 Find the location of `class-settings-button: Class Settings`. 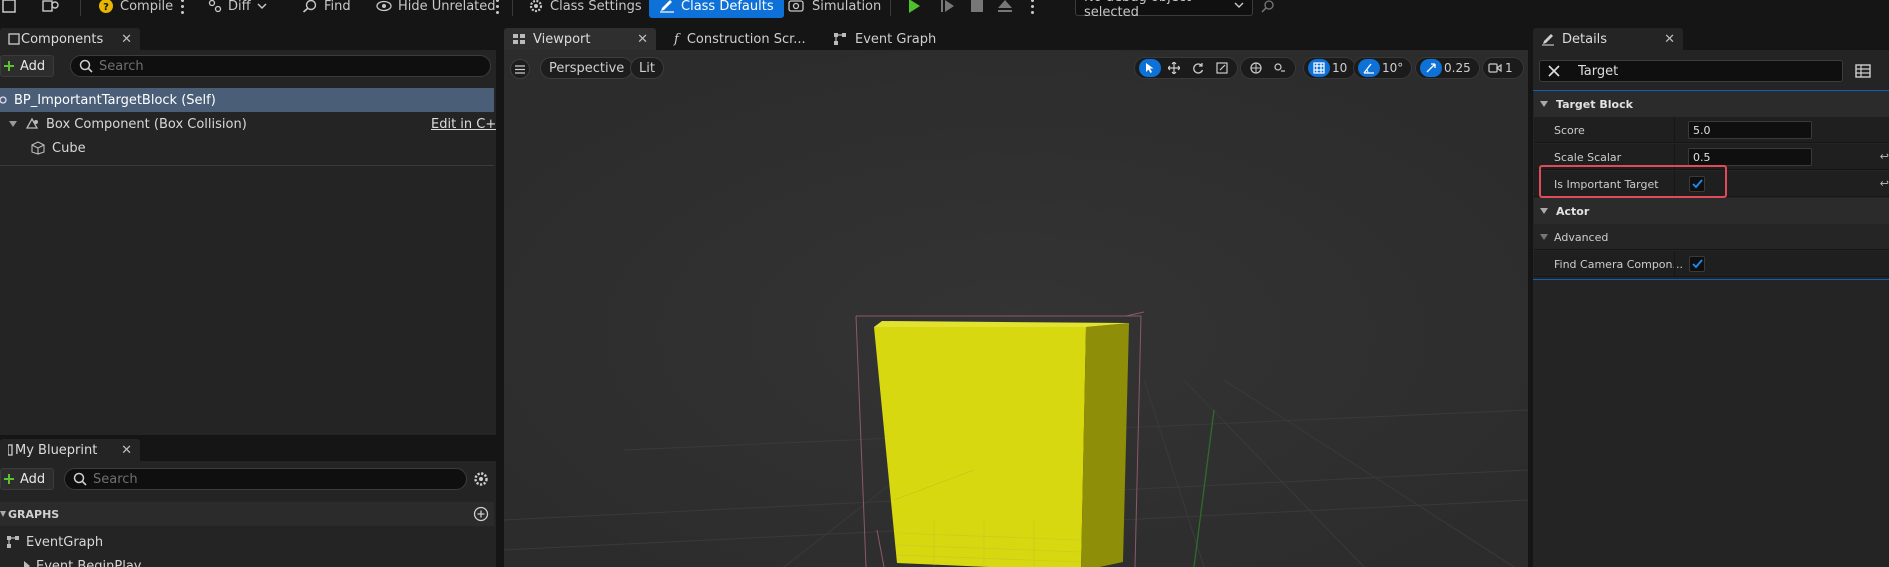

class-settings-button: Class Settings is located at coordinates (585, 9).